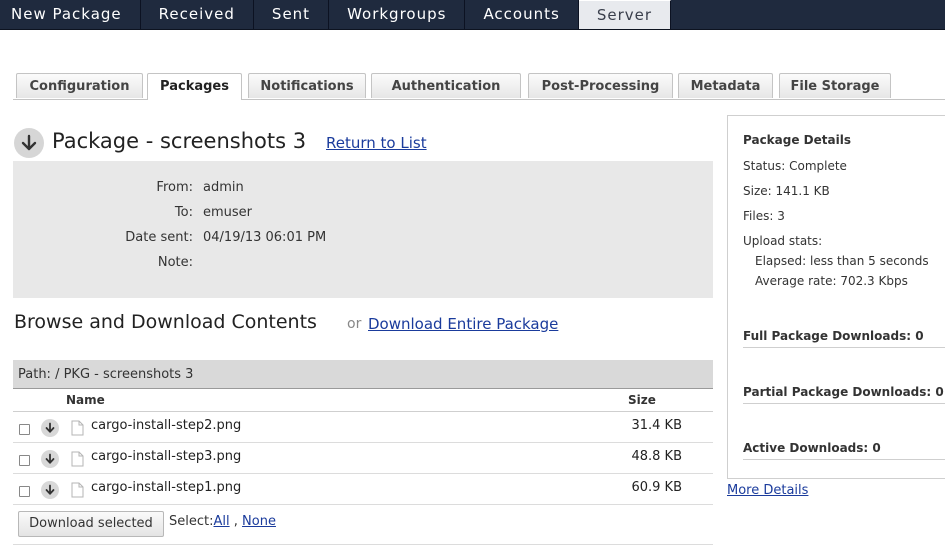 This screenshot has width=945, height=551. Describe the element at coordinates (183, 212) in the screenshot. I see `to-label: To:` at that location.